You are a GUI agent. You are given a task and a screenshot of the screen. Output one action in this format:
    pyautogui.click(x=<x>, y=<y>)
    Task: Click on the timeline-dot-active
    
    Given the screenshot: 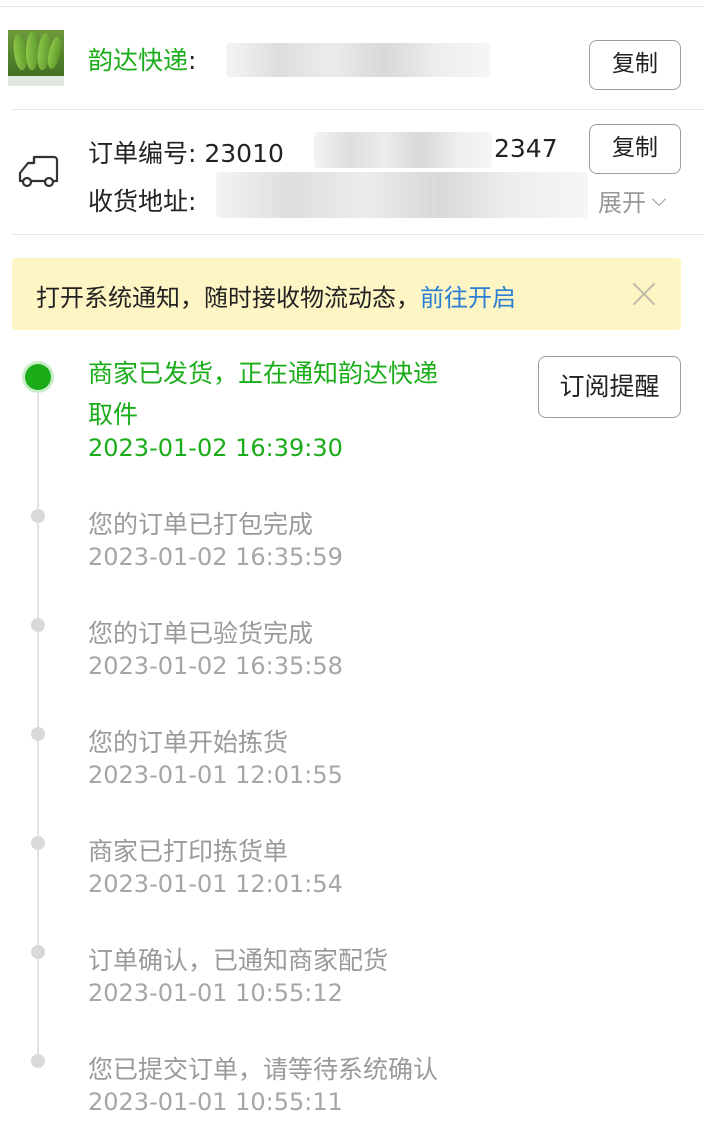 What is the action you would take?
    pyautogui.click(x=38, y=377)
    